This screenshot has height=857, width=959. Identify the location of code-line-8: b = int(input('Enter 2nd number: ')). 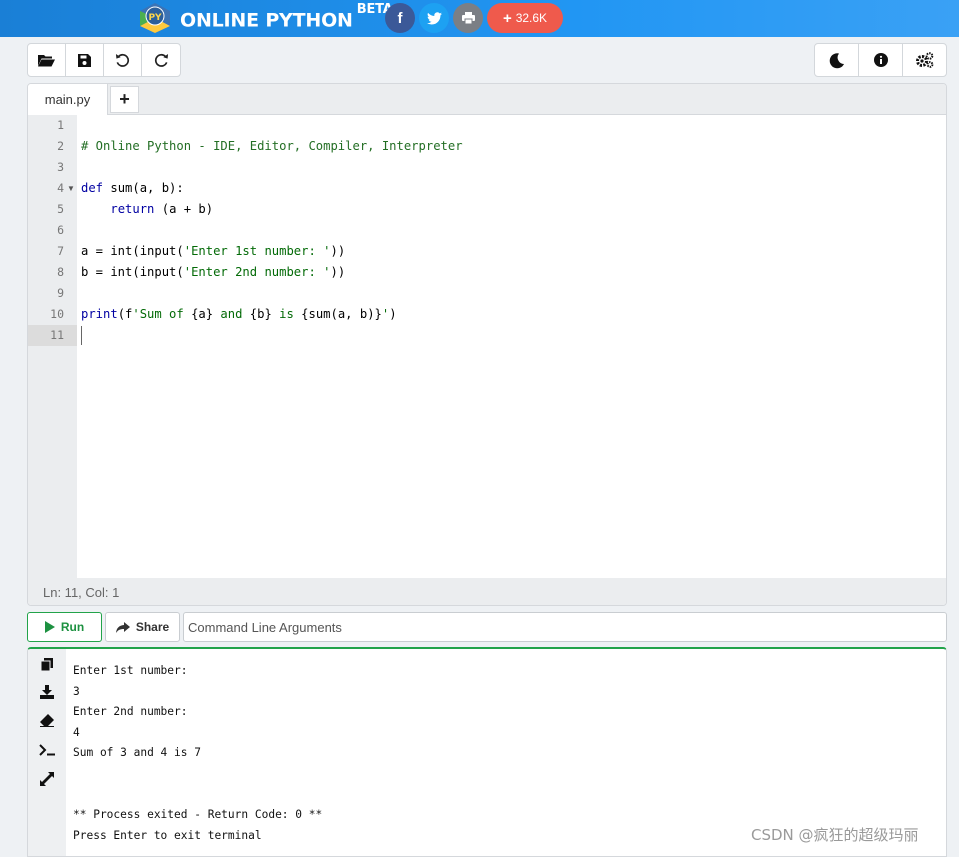
(213, 272).